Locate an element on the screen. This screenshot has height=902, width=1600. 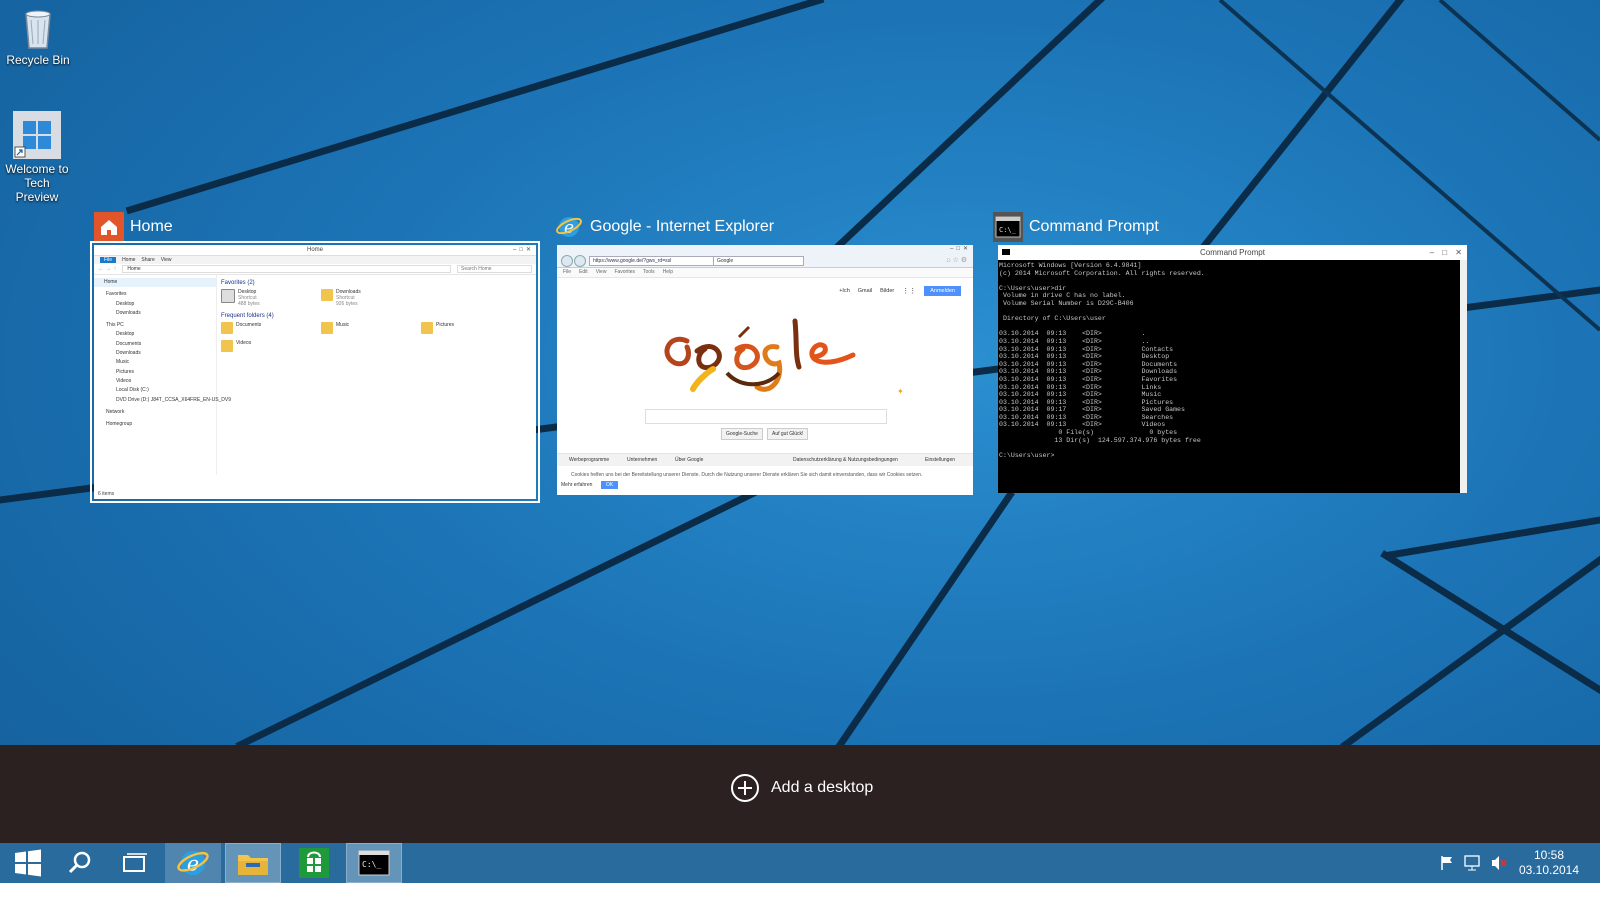
cmd-title-icon is located at coordinates (1006, 252).